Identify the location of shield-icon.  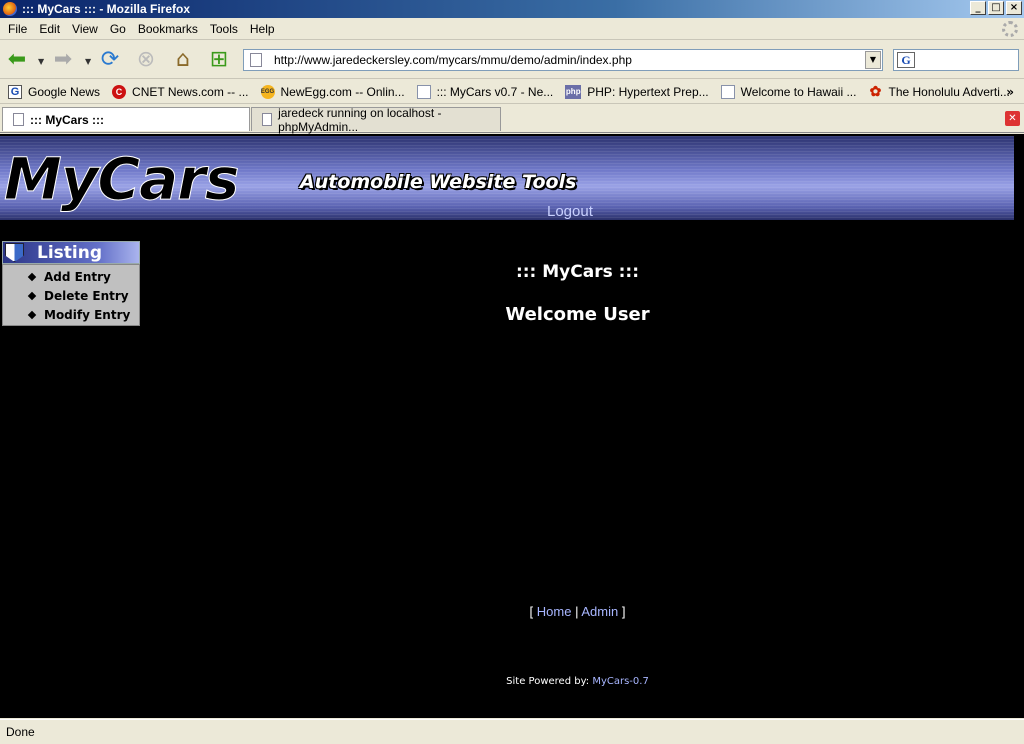
(14, 252).